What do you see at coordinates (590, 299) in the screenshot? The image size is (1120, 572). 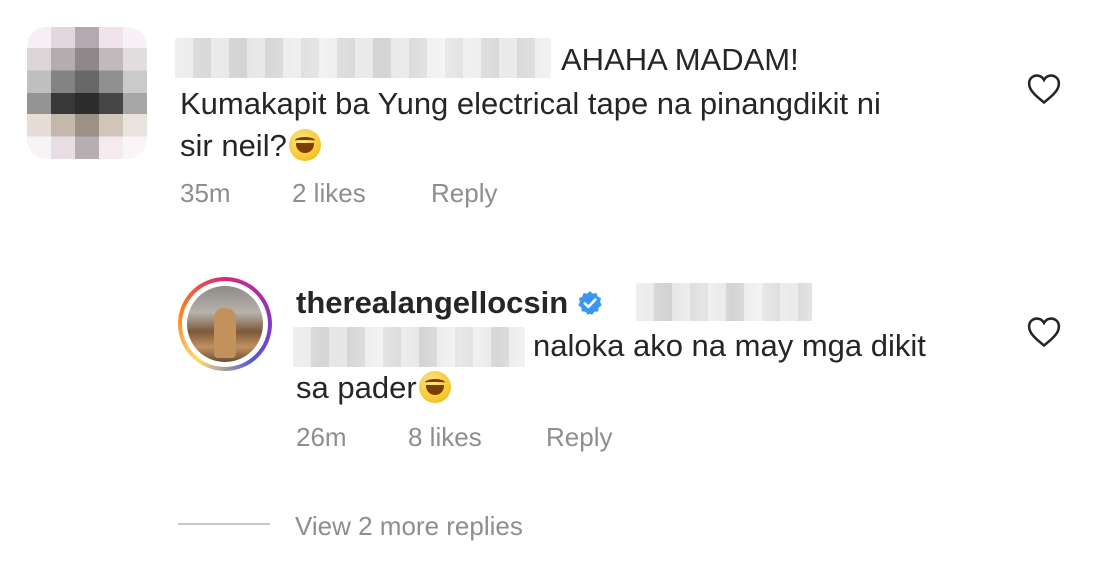 I see `verified-badge-icon` at bounding box center [590, 299].